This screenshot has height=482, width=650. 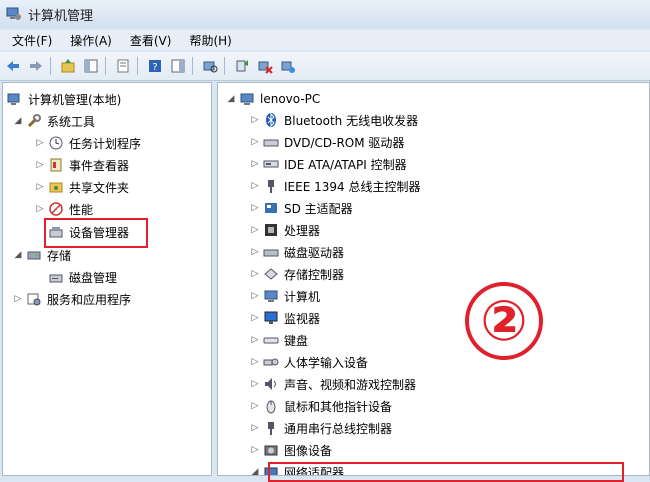 What do you see at coordinates (271, 252) in the screenshot?
I see `hard-disk-icon` at bounding box center [271, 252].